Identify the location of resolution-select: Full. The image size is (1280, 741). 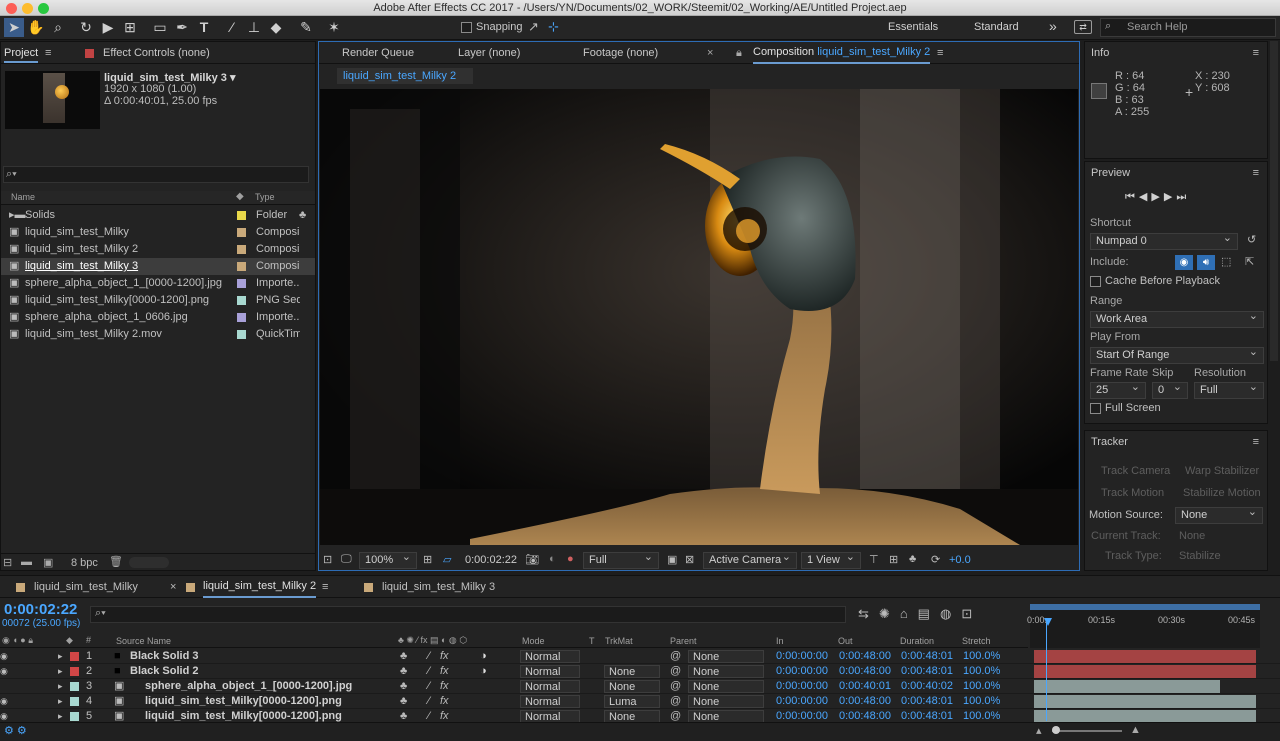
(621, 559).